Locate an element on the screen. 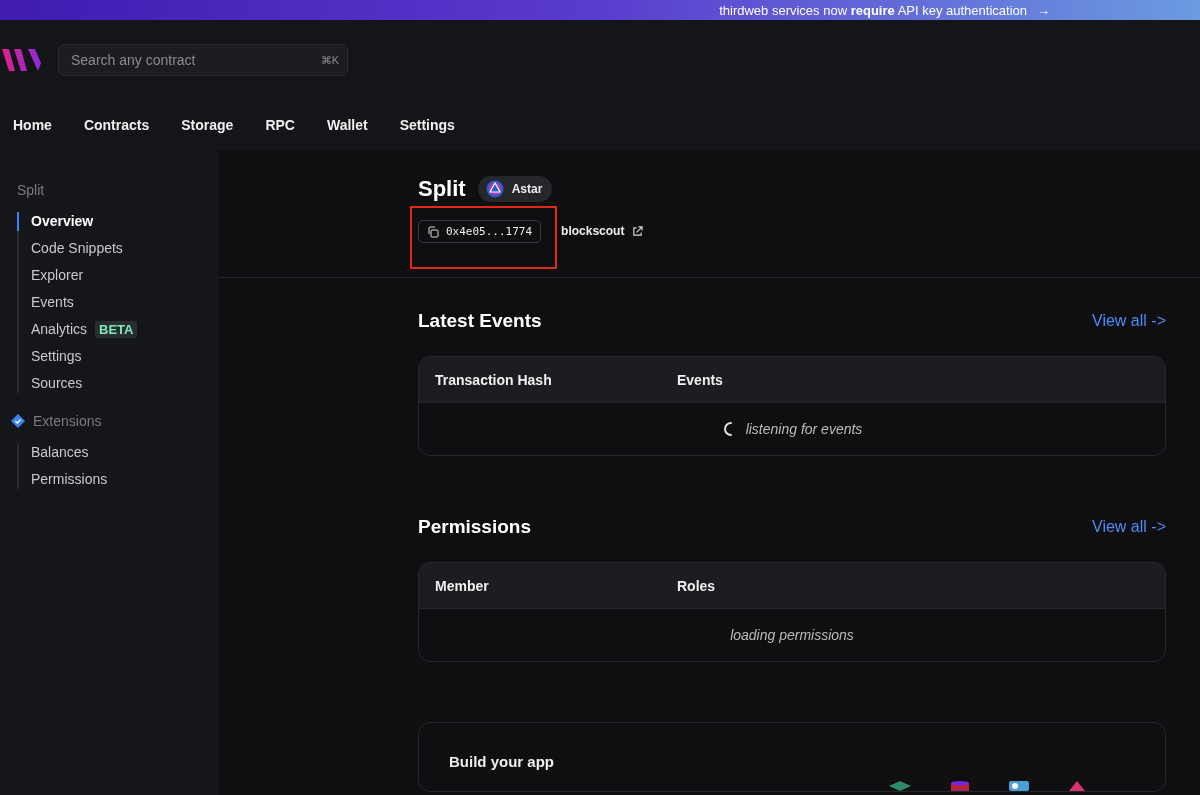 The width and height of the screenshot is (1200, 795). nav-tab: Settings is located at coordinates (427, 125).